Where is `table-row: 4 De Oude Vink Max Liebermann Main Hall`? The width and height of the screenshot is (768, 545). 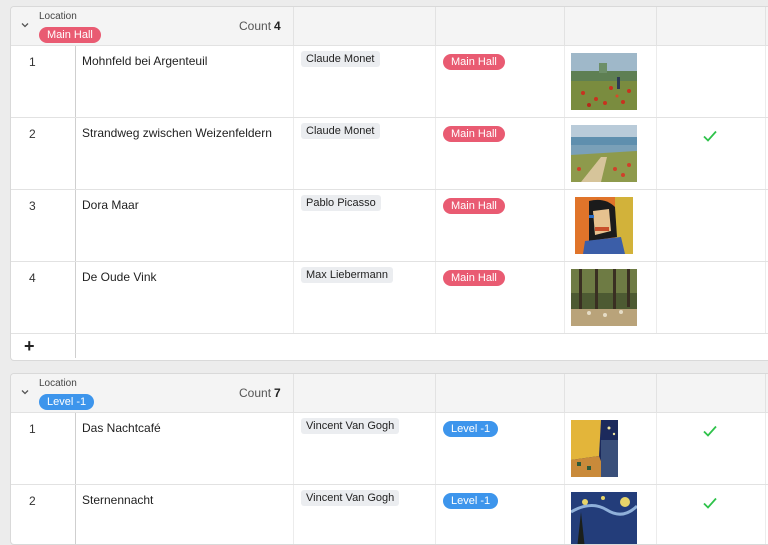
table-row: 4 De Oude Vink Max Liebermann Main Hall is located at coordinates (389, 298).